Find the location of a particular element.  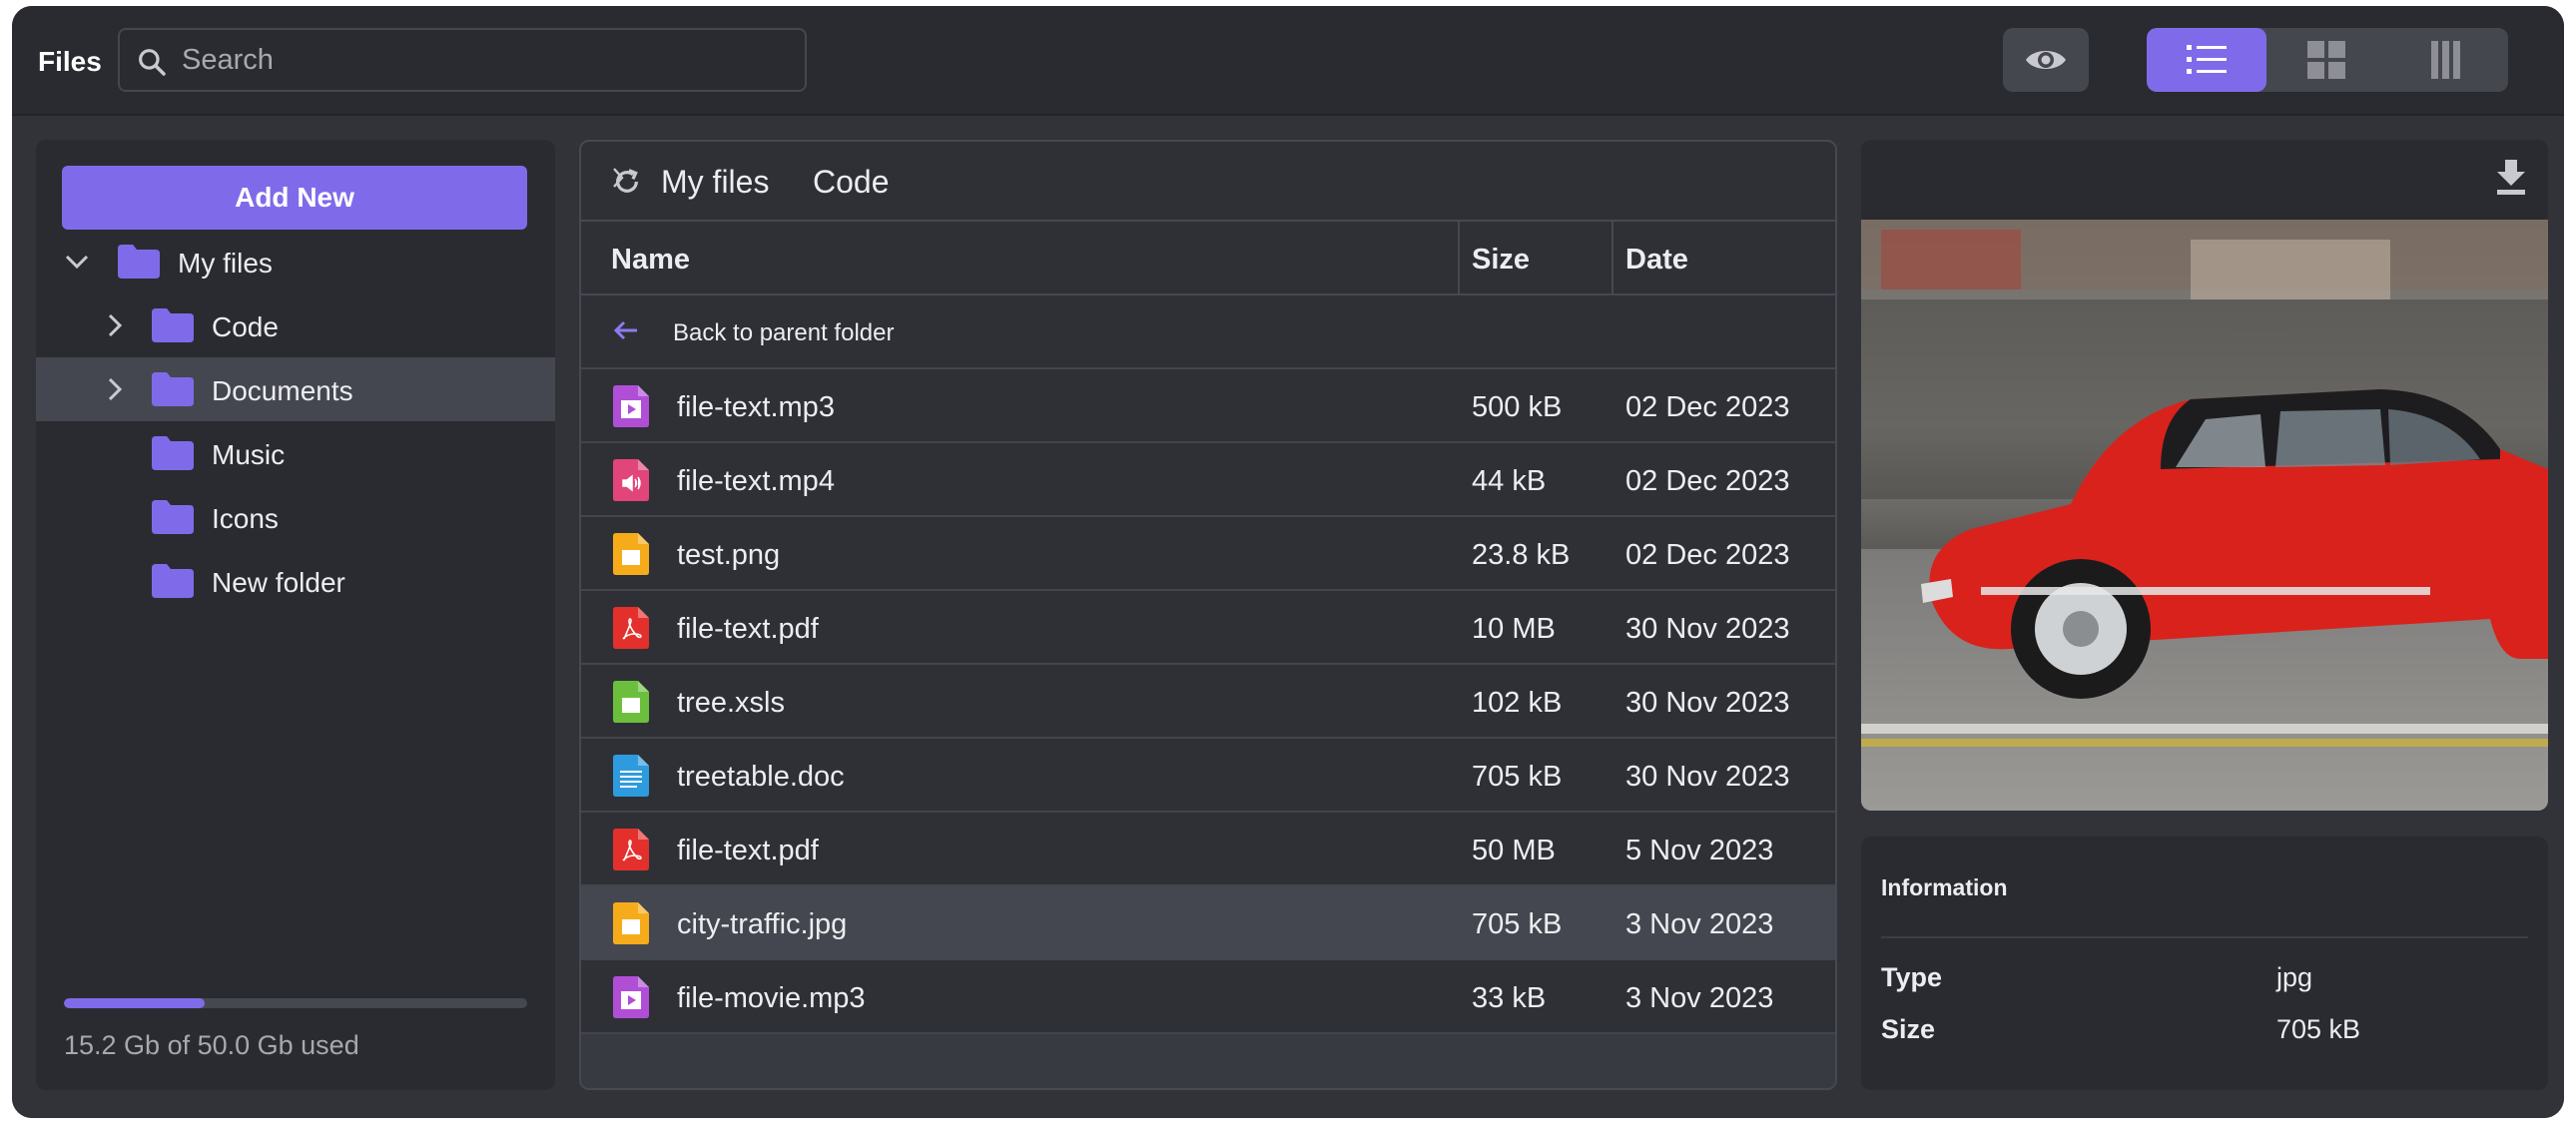

info-type-value: jpg is located at coordinates (2294, 977).